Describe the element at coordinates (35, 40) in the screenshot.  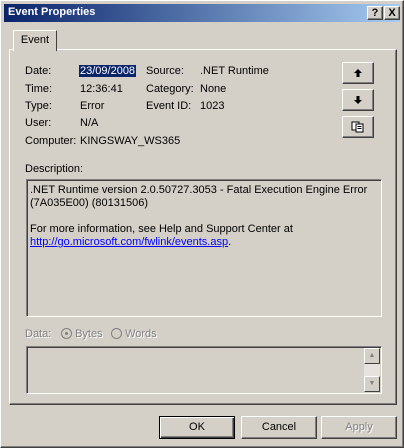
I see `tab-event: Event` at that location.